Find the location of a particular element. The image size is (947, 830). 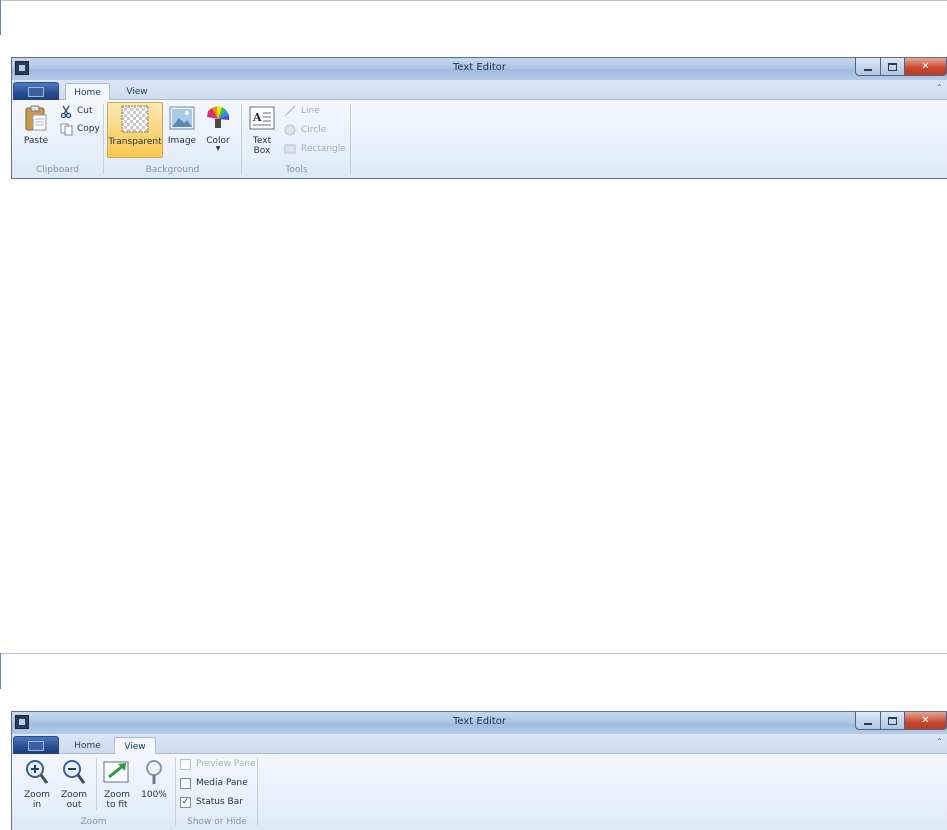

zoom-100-button: 100% is located at coordinates (154, 778).